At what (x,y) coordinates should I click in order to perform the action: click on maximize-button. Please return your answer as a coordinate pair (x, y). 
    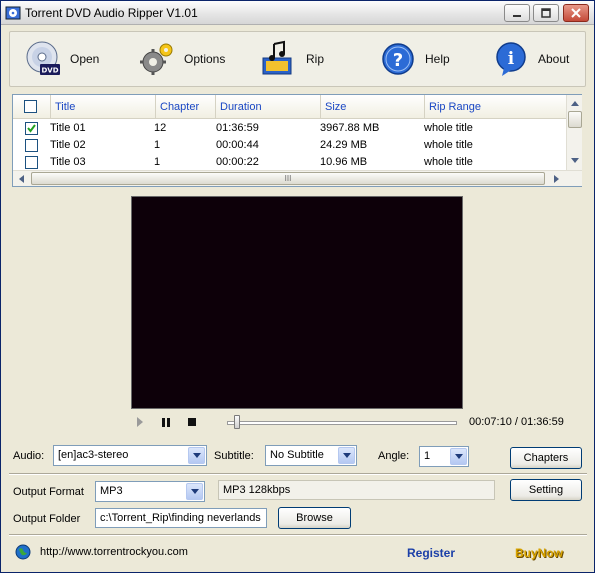
    Looking at the image, I should click on (546, 13).